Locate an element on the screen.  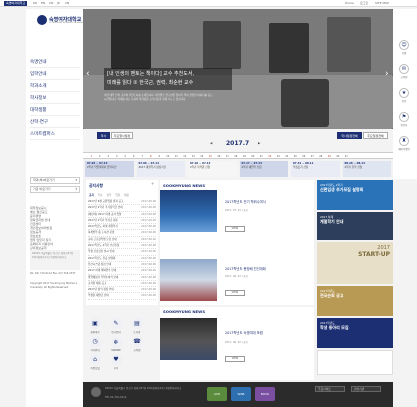
calendar-day: 6 is located at coordinates (134, 156).